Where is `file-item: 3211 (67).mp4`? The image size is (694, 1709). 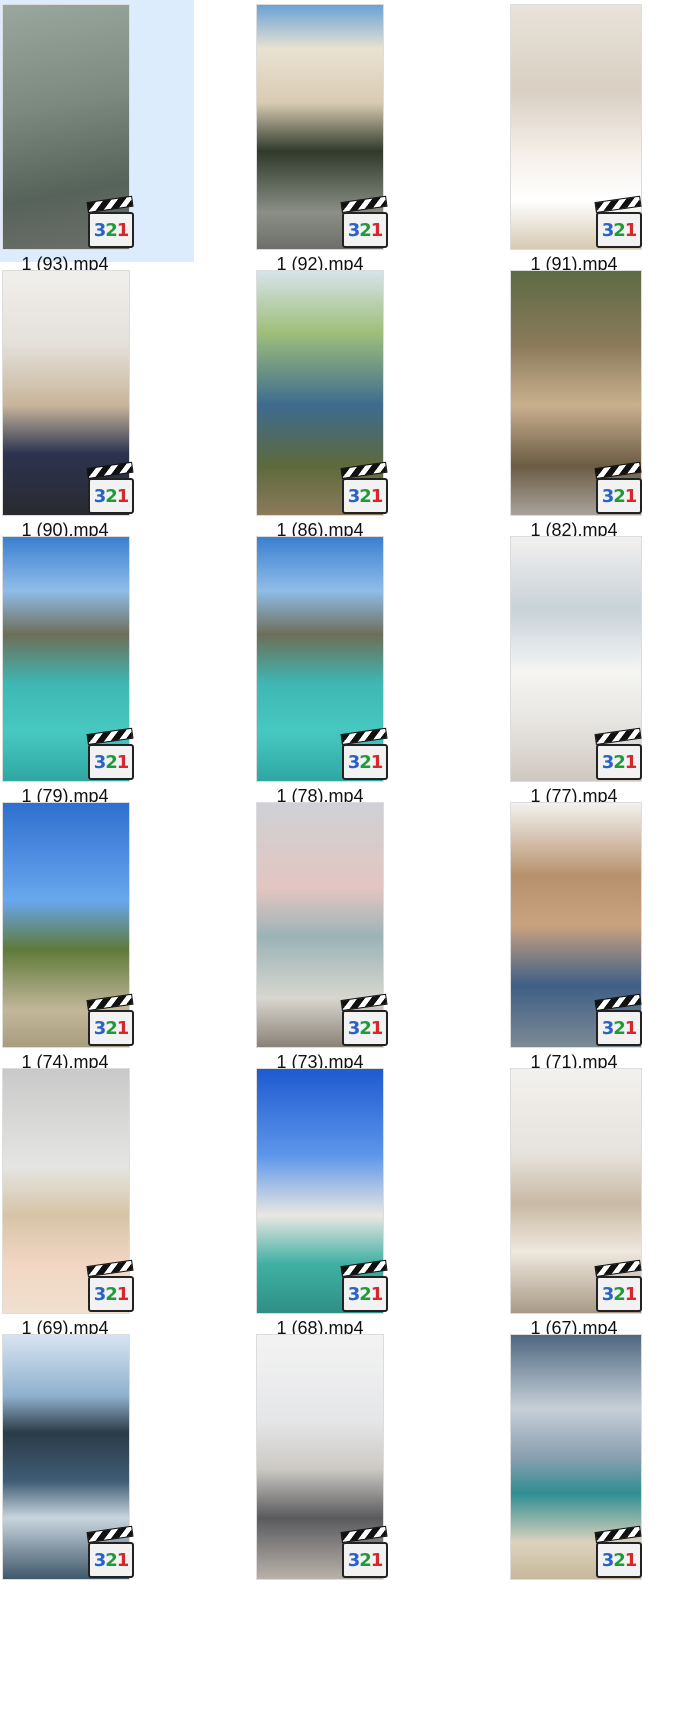
file-item: 3211 (67).mp4 is located at coordinates (601, 1206).